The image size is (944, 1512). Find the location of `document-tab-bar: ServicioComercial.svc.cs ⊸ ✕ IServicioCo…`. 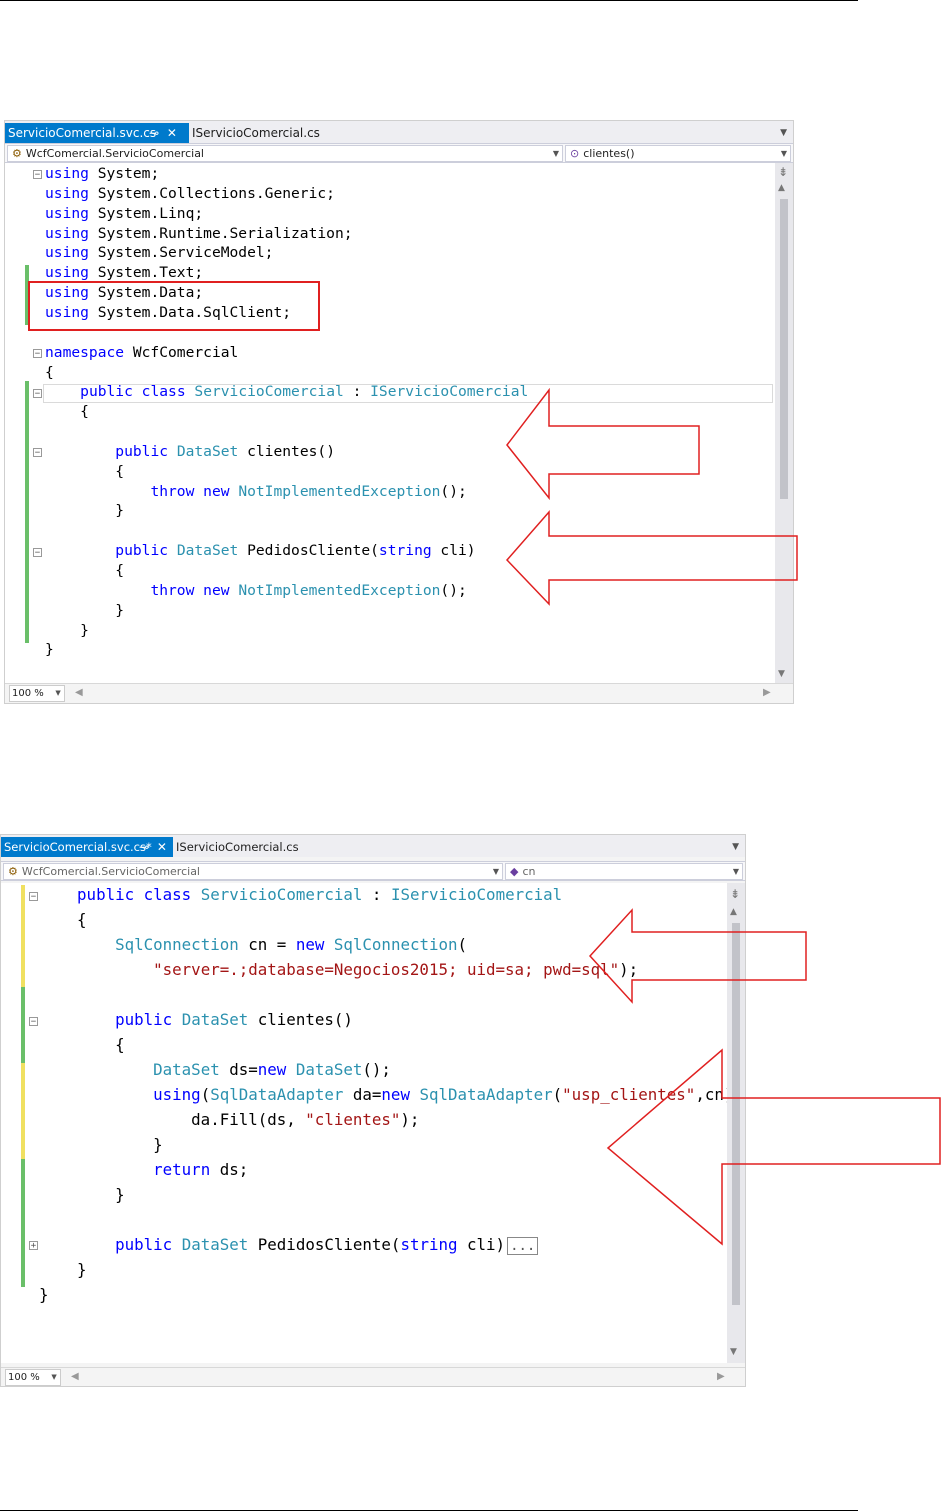

document-tab-bar: ServicioComercial.svc.cs ⊸ ✕ IServicioCo… is located at coordinates (399, 132).